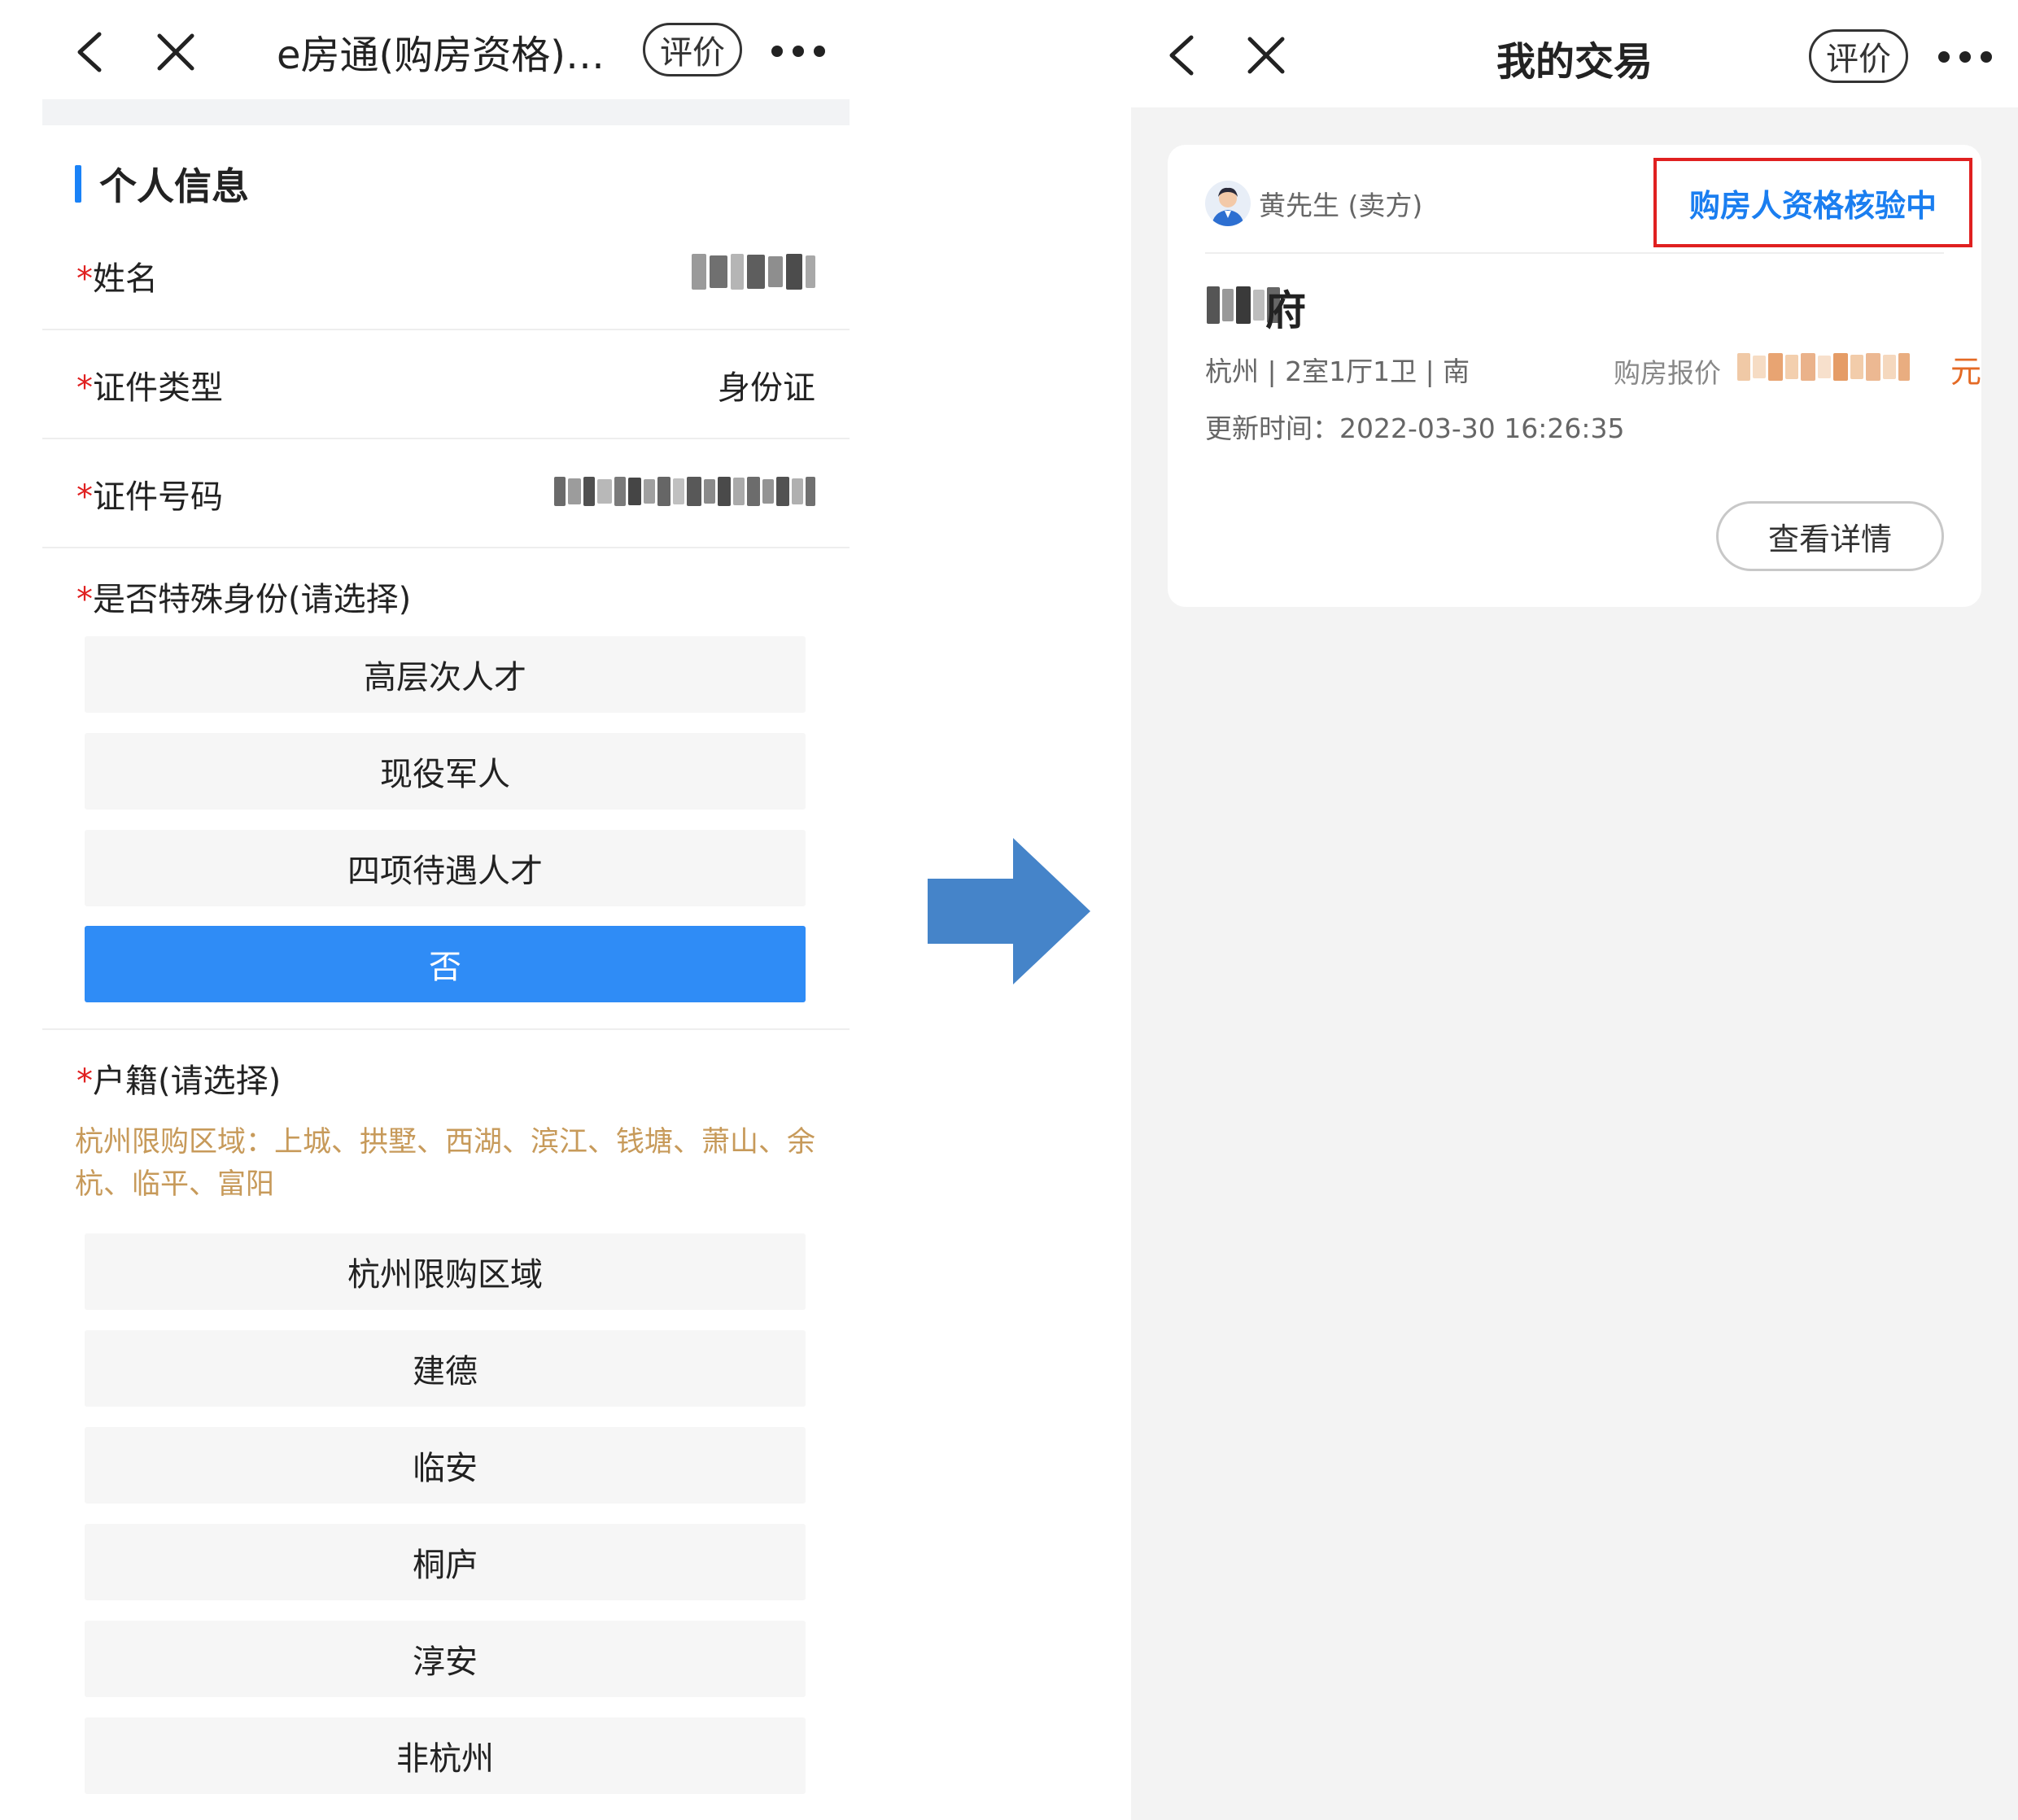 Image resolution: width=2018 pixels, height=1820 pixels. I want to click on price-unit: 元, so click(1966, 372).